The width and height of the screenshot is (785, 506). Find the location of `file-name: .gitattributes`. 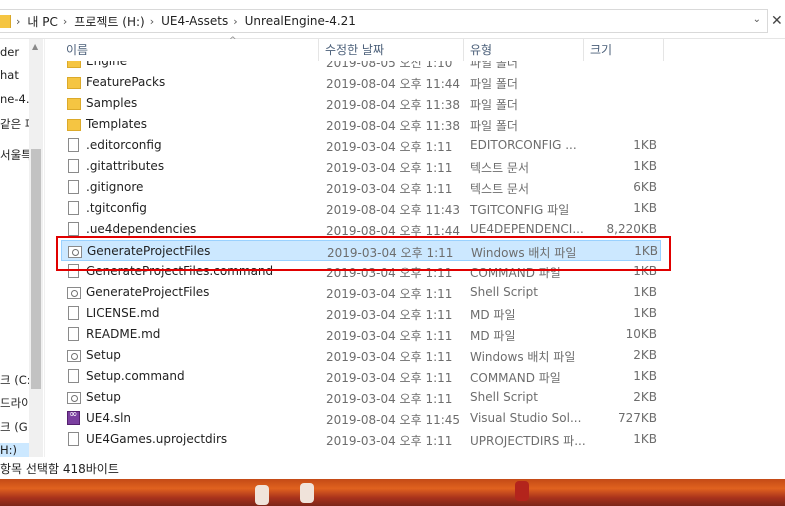

file-name: .gitattributes is located at coordinates (125, 166).